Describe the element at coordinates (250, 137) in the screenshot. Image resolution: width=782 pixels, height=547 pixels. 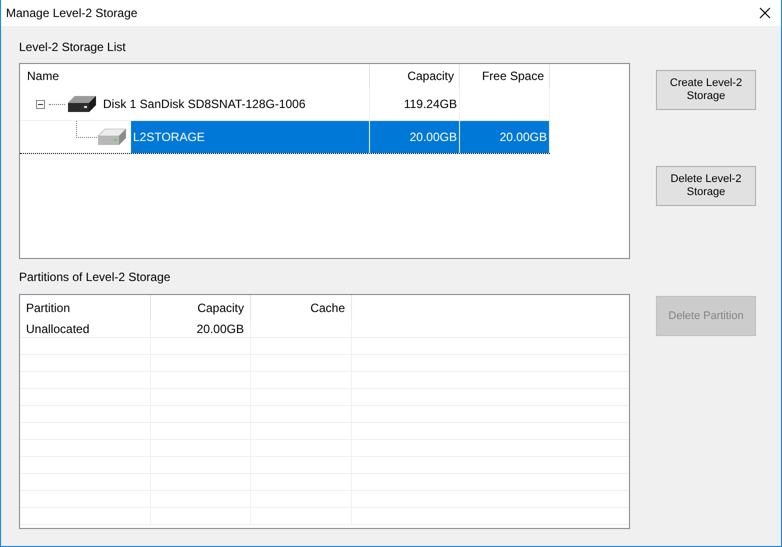
I see `tree-item: L2STORAGE` at that location.